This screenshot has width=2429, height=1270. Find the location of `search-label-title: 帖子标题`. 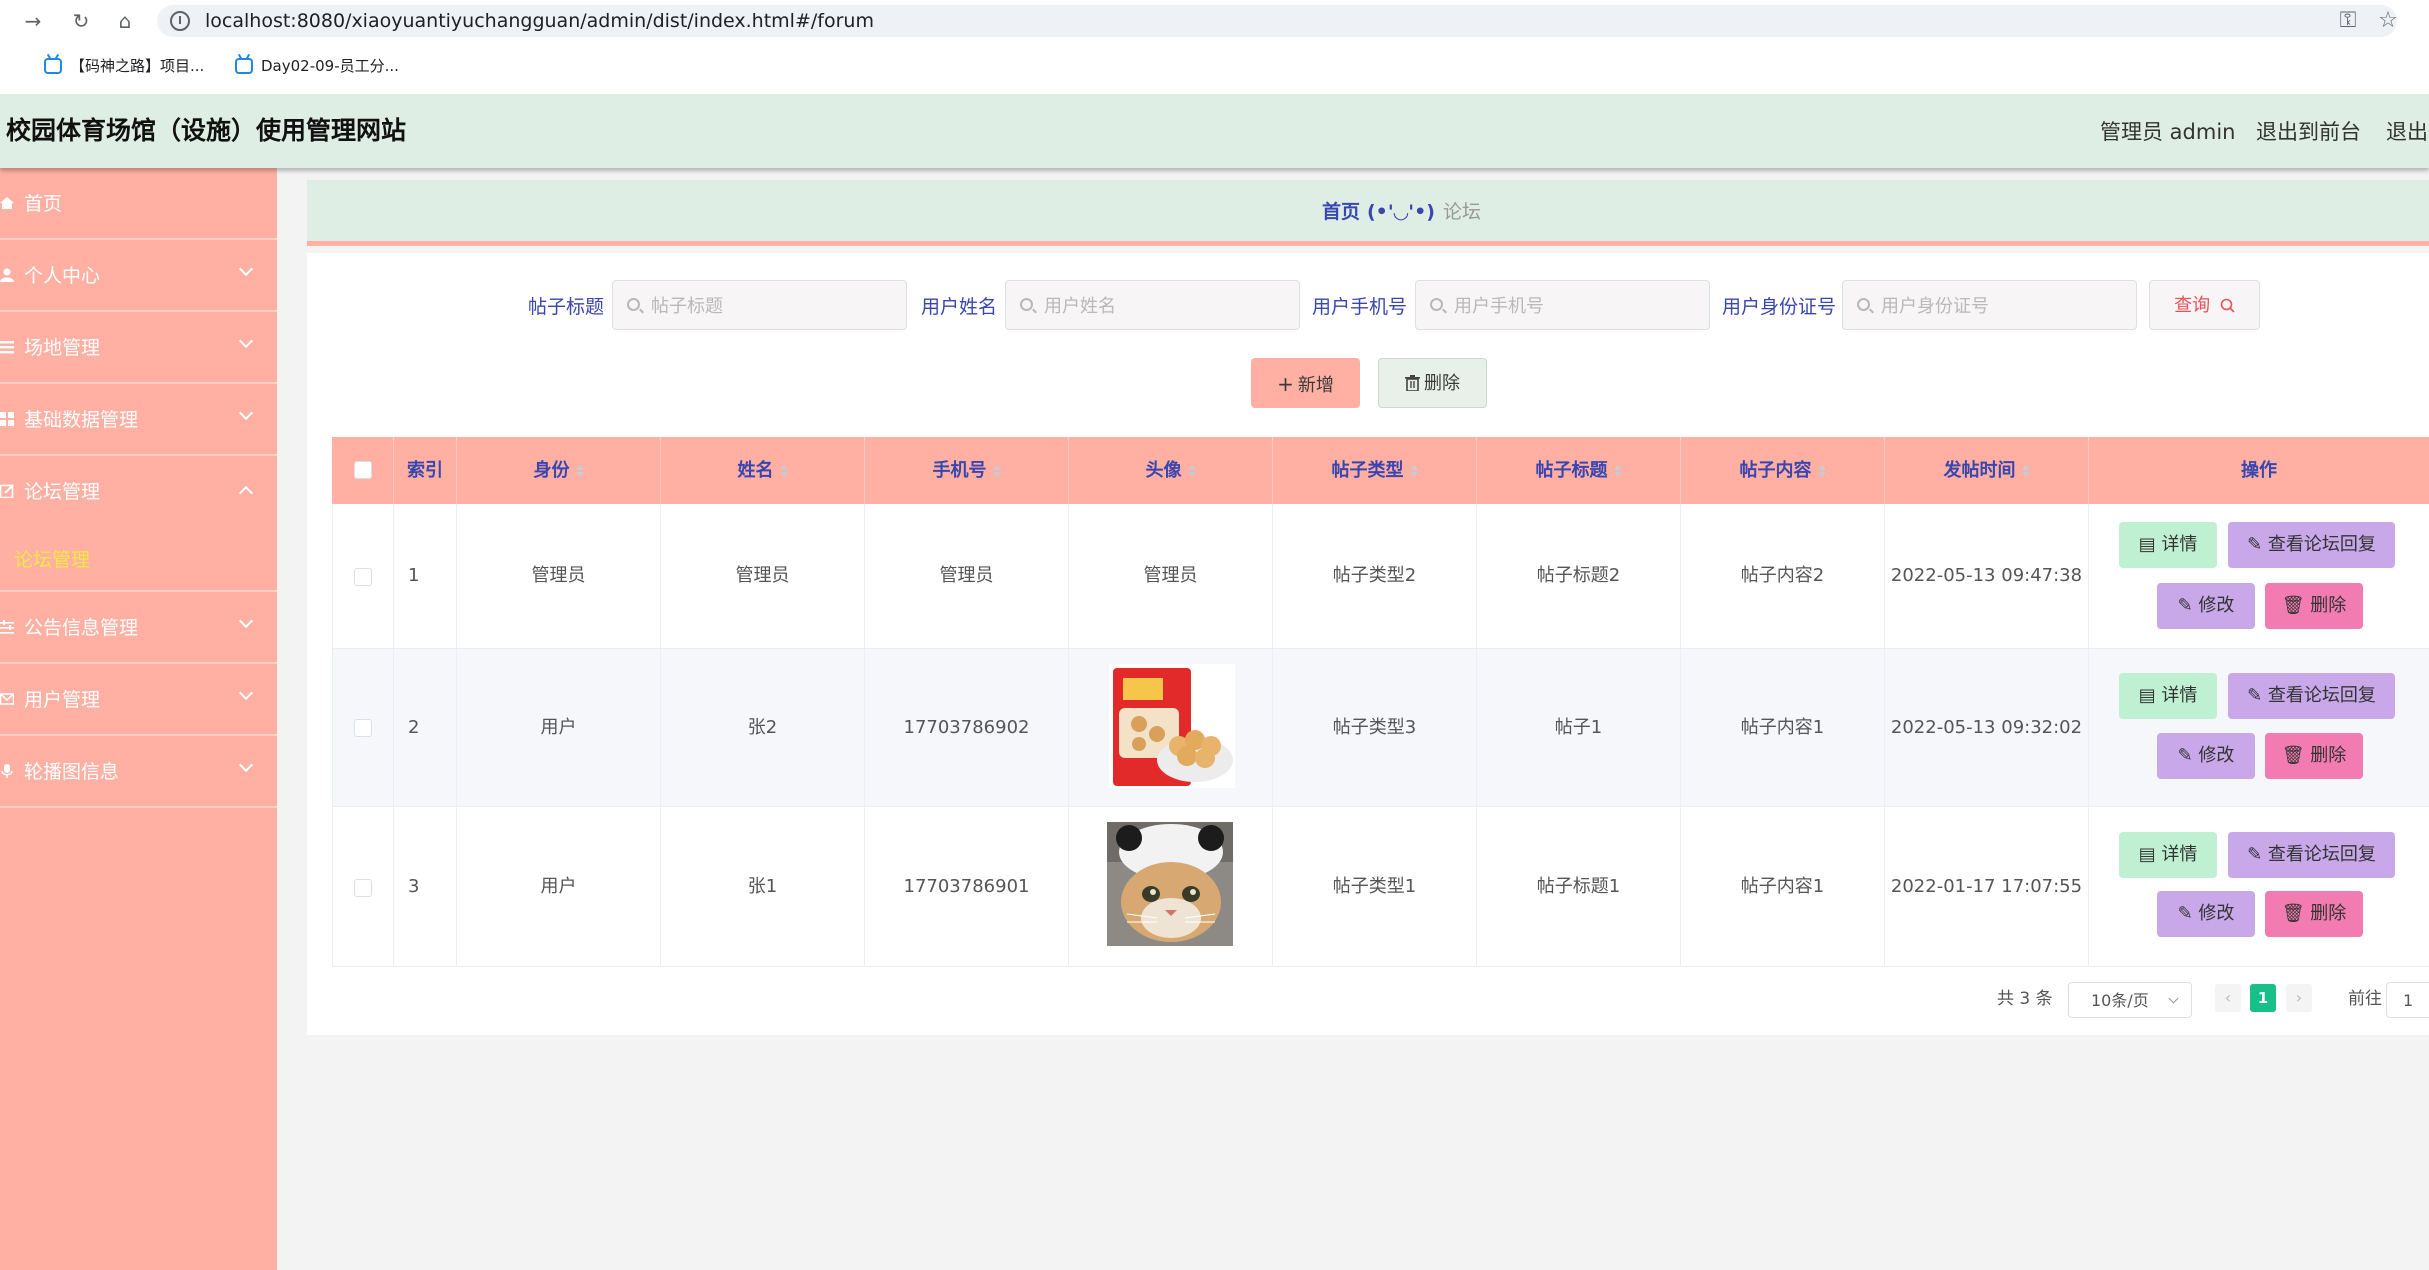

search-label-title: 帖子标题 is located at coordinates (566, 307).